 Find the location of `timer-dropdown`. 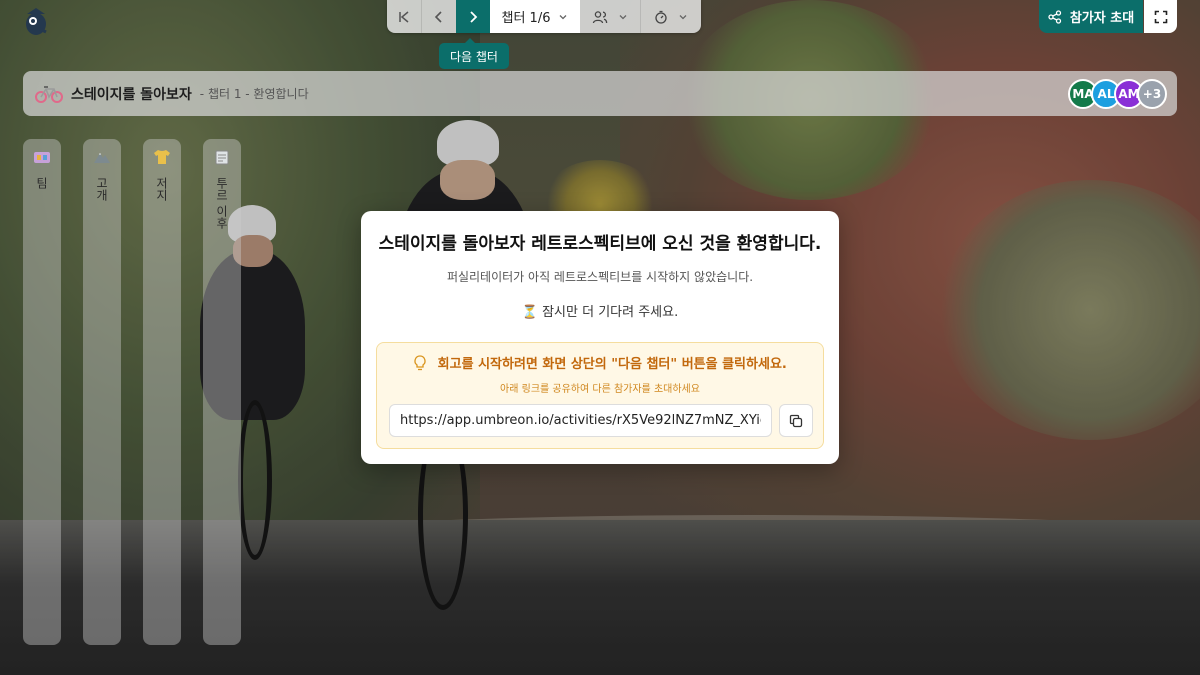

timer-dropdown is located at coordinates (671, 16).